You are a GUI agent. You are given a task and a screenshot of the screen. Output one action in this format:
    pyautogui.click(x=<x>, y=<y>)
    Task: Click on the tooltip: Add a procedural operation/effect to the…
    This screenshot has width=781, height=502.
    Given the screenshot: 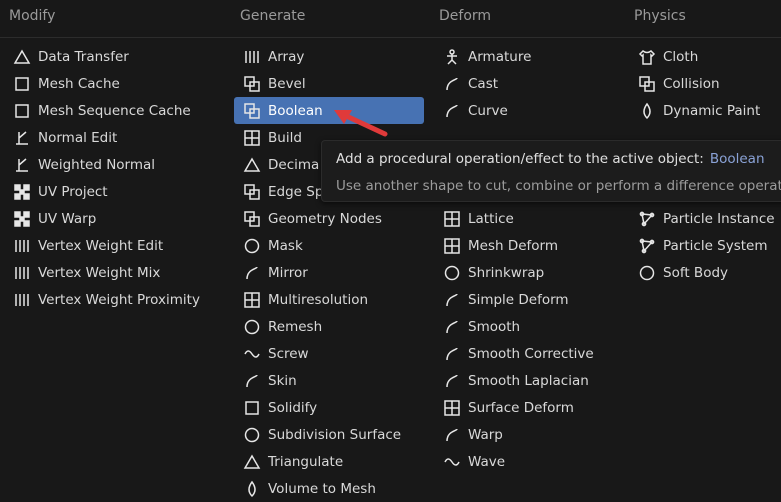 What is the action you would take?
    pyautogui.click(x=551, y=171)
    